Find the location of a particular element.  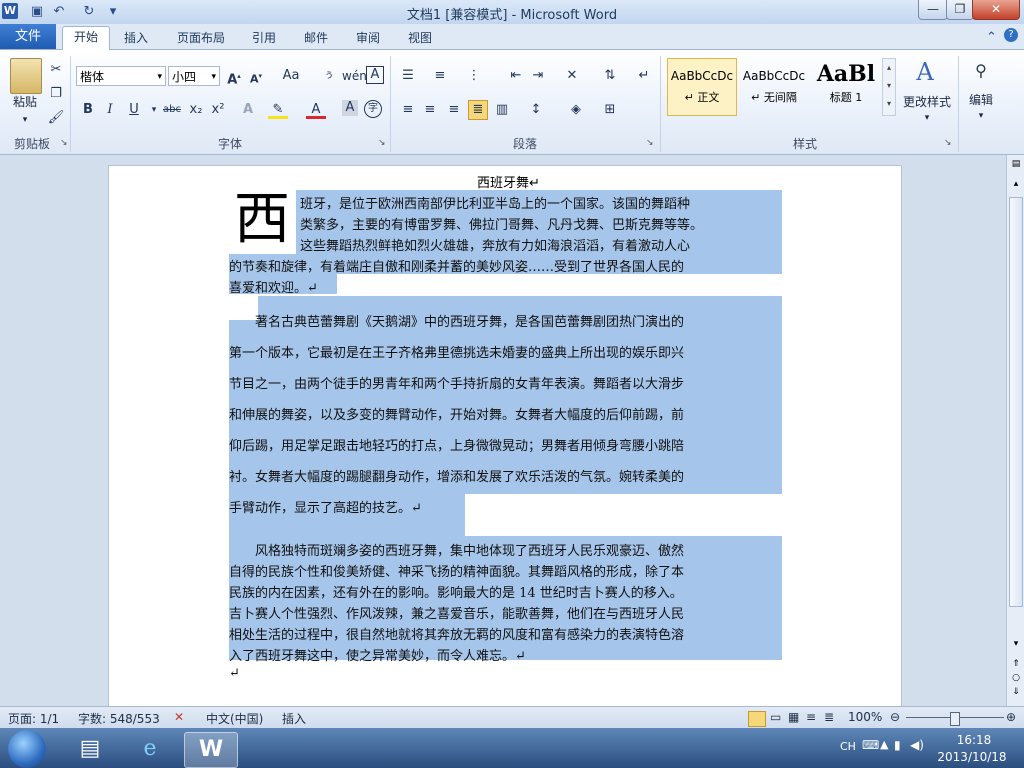

subscript-icon: x₂ is located at coordinates (196, 110).